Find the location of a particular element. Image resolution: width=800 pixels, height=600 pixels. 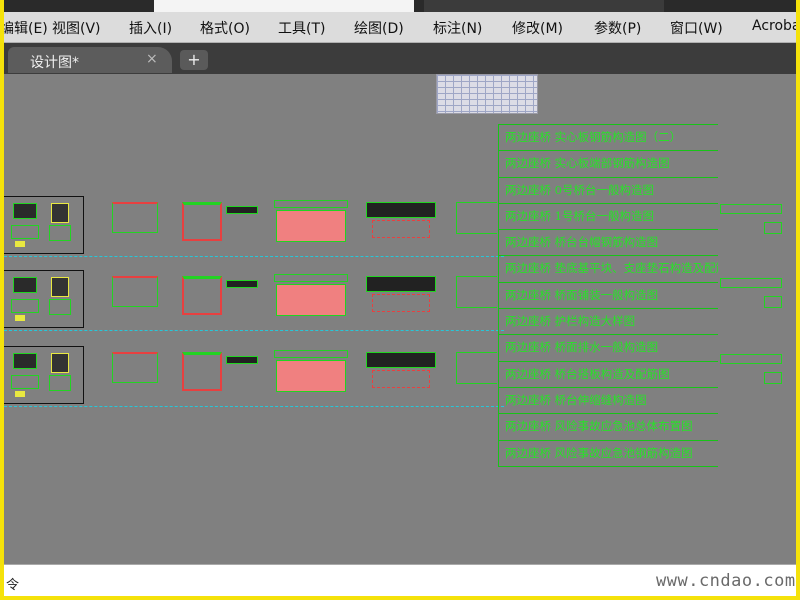

tab-label: 设计图* is located at coordinates (54, 63).